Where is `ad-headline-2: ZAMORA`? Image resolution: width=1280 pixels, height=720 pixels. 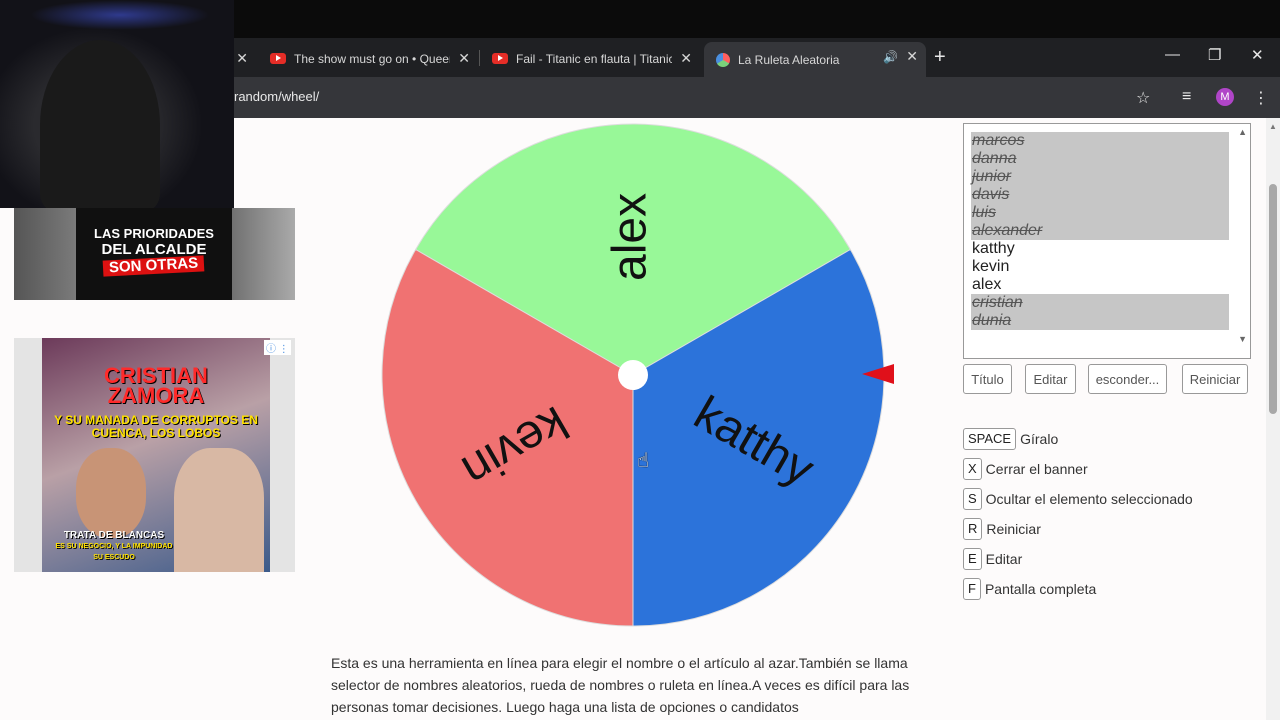
ad-headline-2: ZAMORA is located at coordinates (156, 395).